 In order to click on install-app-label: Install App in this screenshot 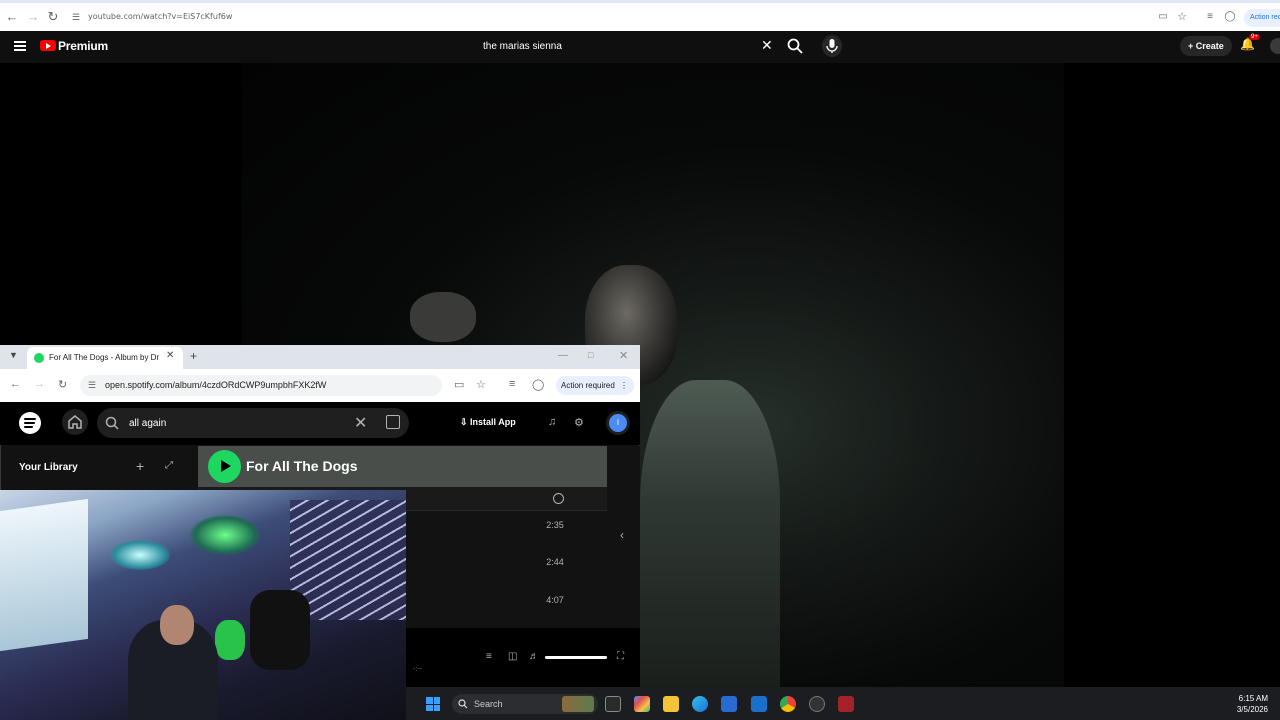, I will do `click(493, 422)`.